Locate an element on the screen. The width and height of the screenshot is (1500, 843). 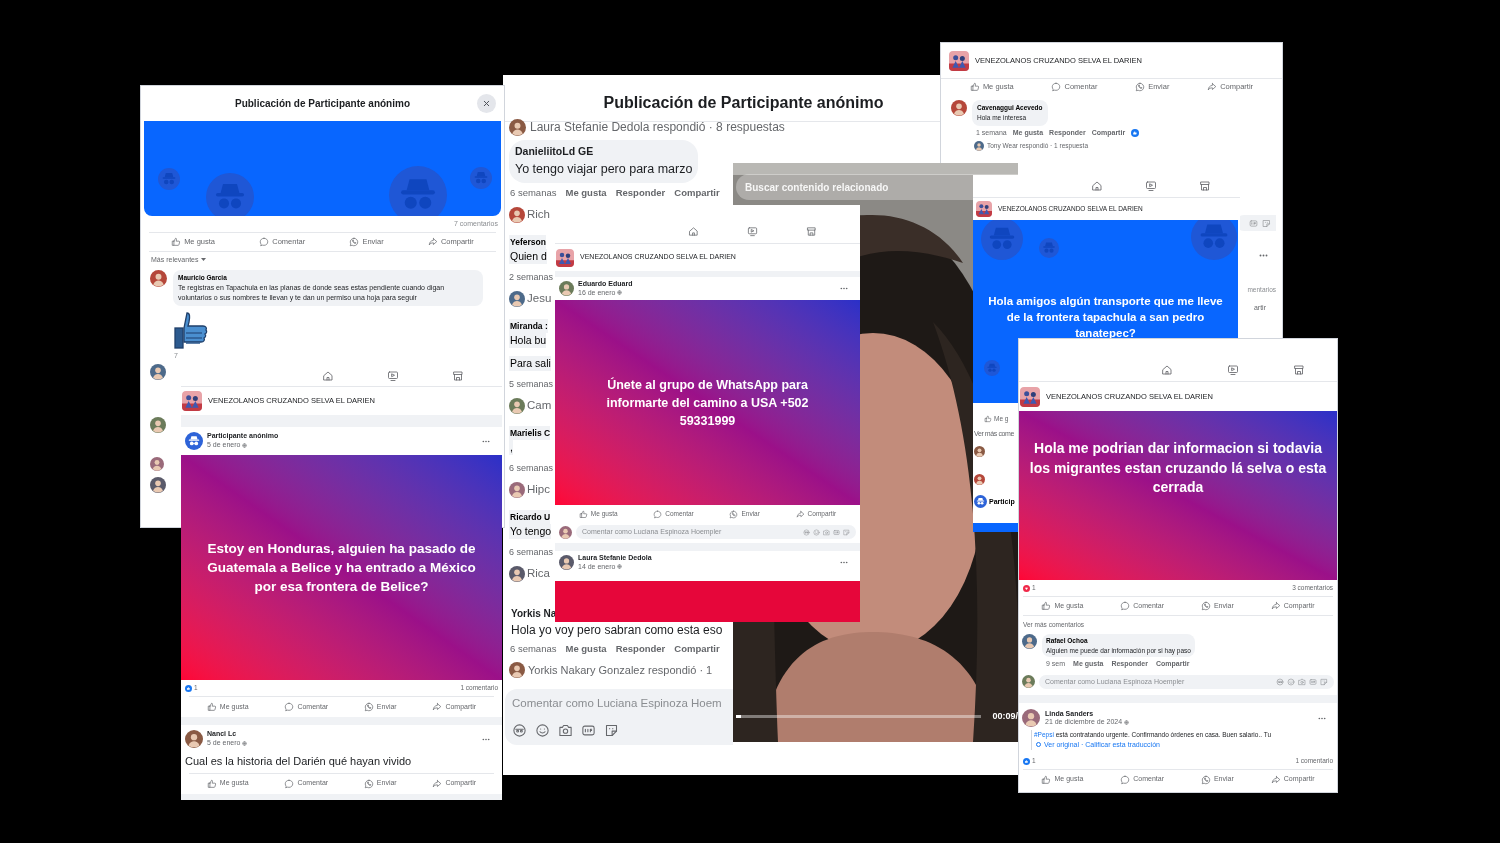
reply-author: Cam is located at coordinates (539, 406).